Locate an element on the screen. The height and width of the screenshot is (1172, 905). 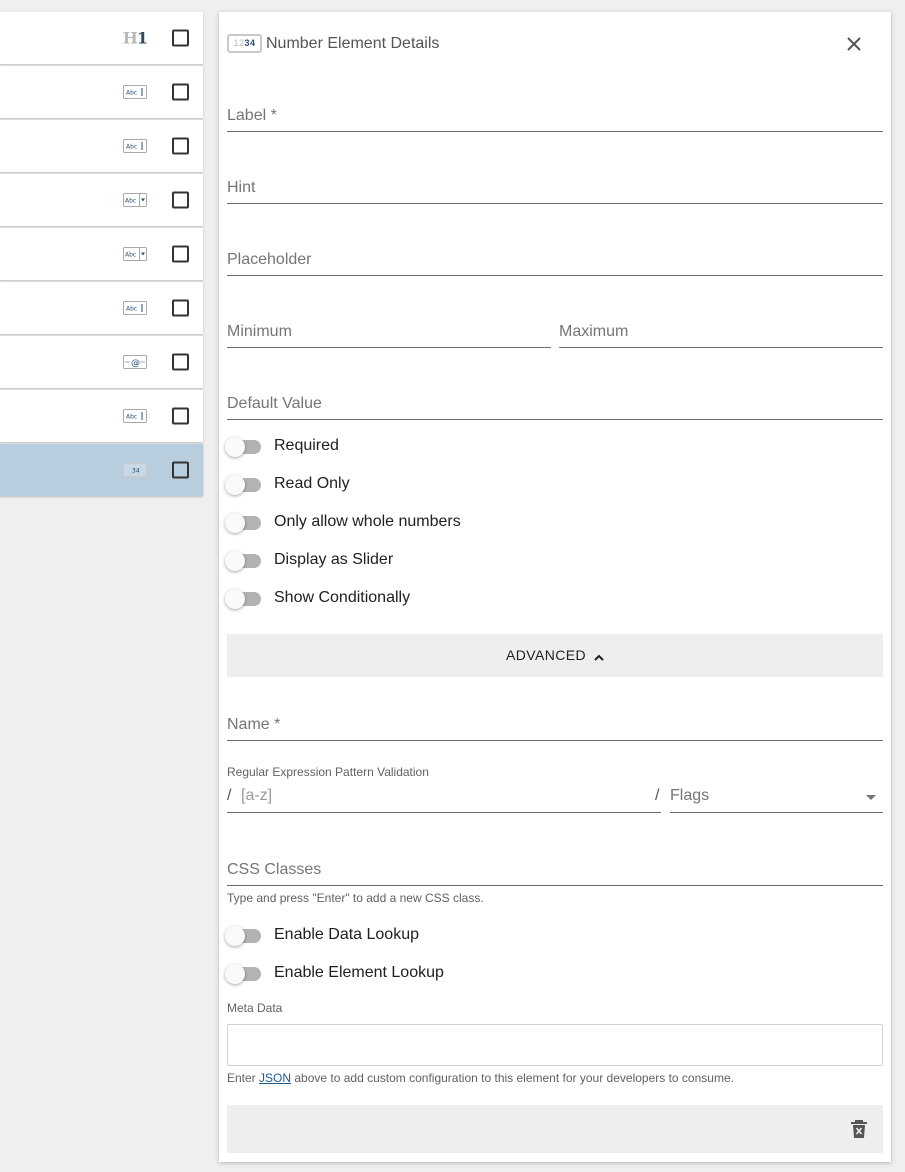
whole-numbers-toggle is located at coordinates (244, 523).